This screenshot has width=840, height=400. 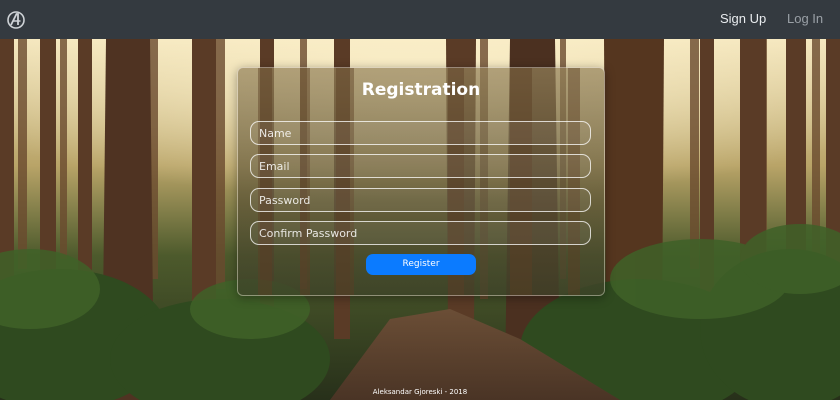 What do you see at coordinates (420, 392) in the screenshot?
I see `footer-credit: Aleksandar Gjoreski - 2018` at bounding box center [420, 392].